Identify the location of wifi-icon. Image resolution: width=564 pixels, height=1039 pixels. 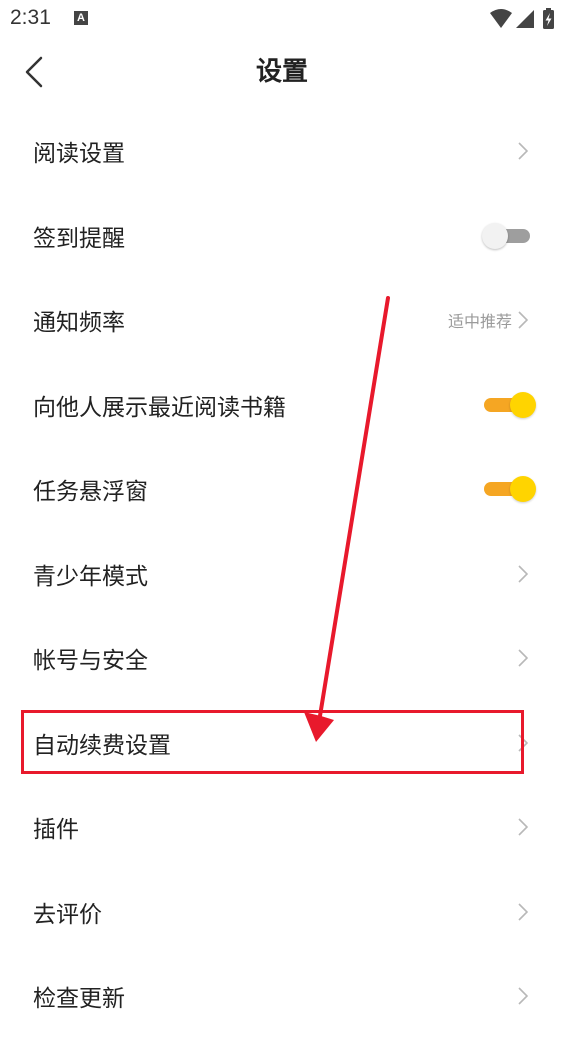
(501, 18).